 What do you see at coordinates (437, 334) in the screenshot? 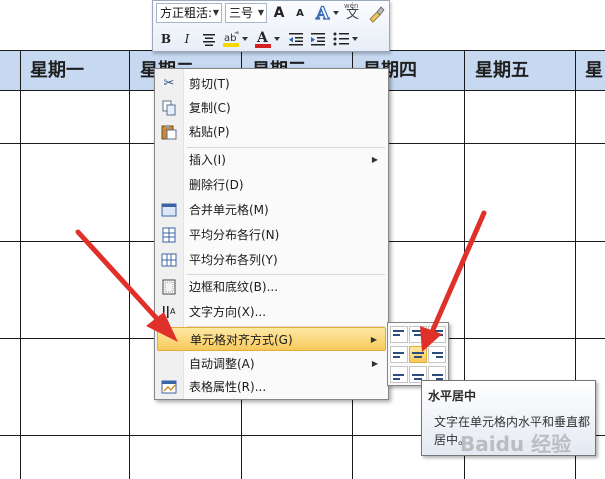
I see `align-top-right-button` at bounding box center [437, 334].